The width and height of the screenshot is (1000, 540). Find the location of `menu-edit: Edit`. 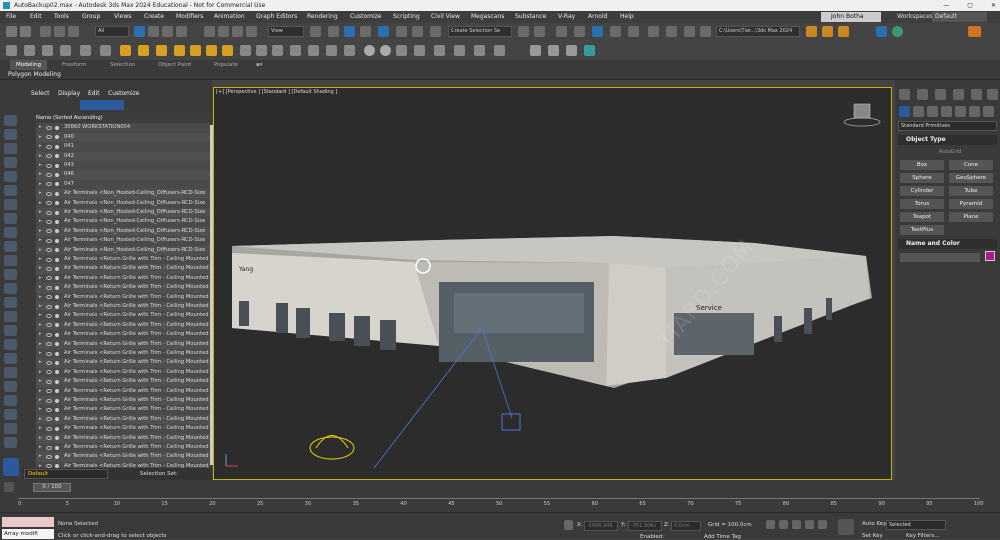

menu-edit: Edit is located at coordinates (36, 17).